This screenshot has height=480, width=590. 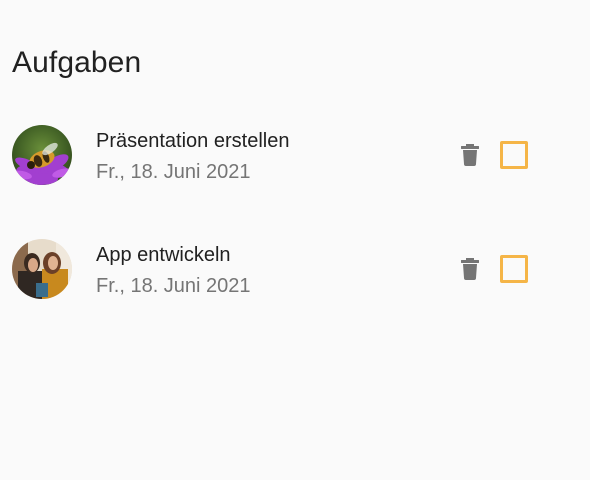 I want to click on task-item: App entwickeln Fr., 18. Juni 2021, so click(x=295, y=274).